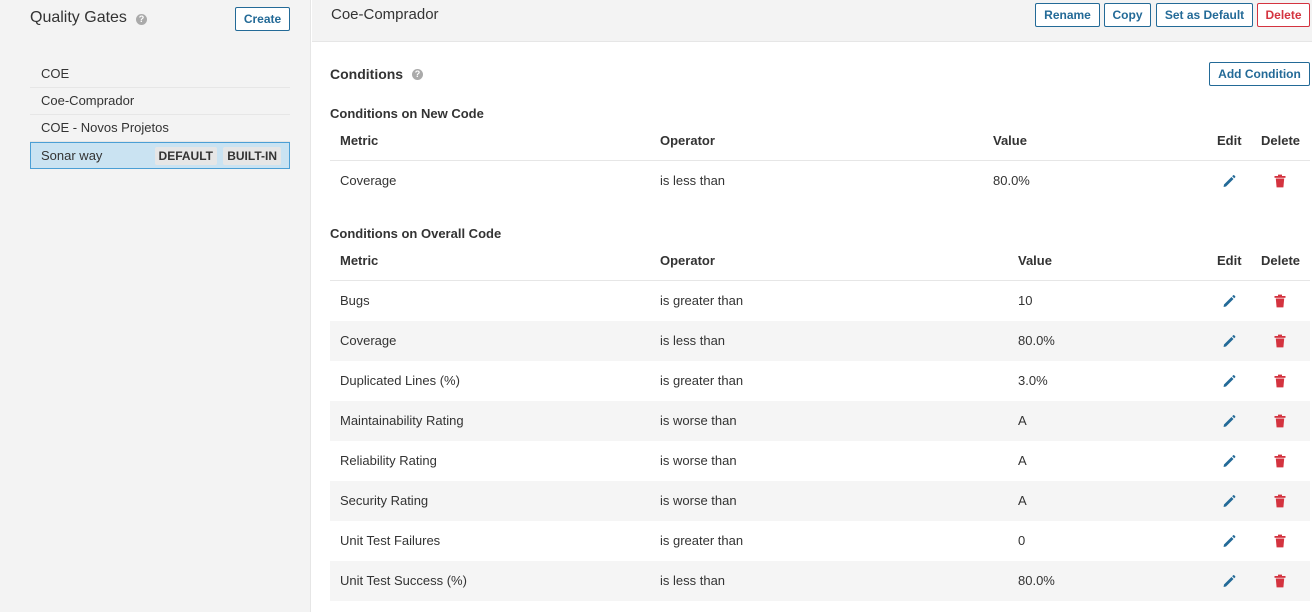  What do you see at coordinates (78, 17) in the screenshot?
I see `sidebar-title: Quality Gates` at bounding box center [78, 17].